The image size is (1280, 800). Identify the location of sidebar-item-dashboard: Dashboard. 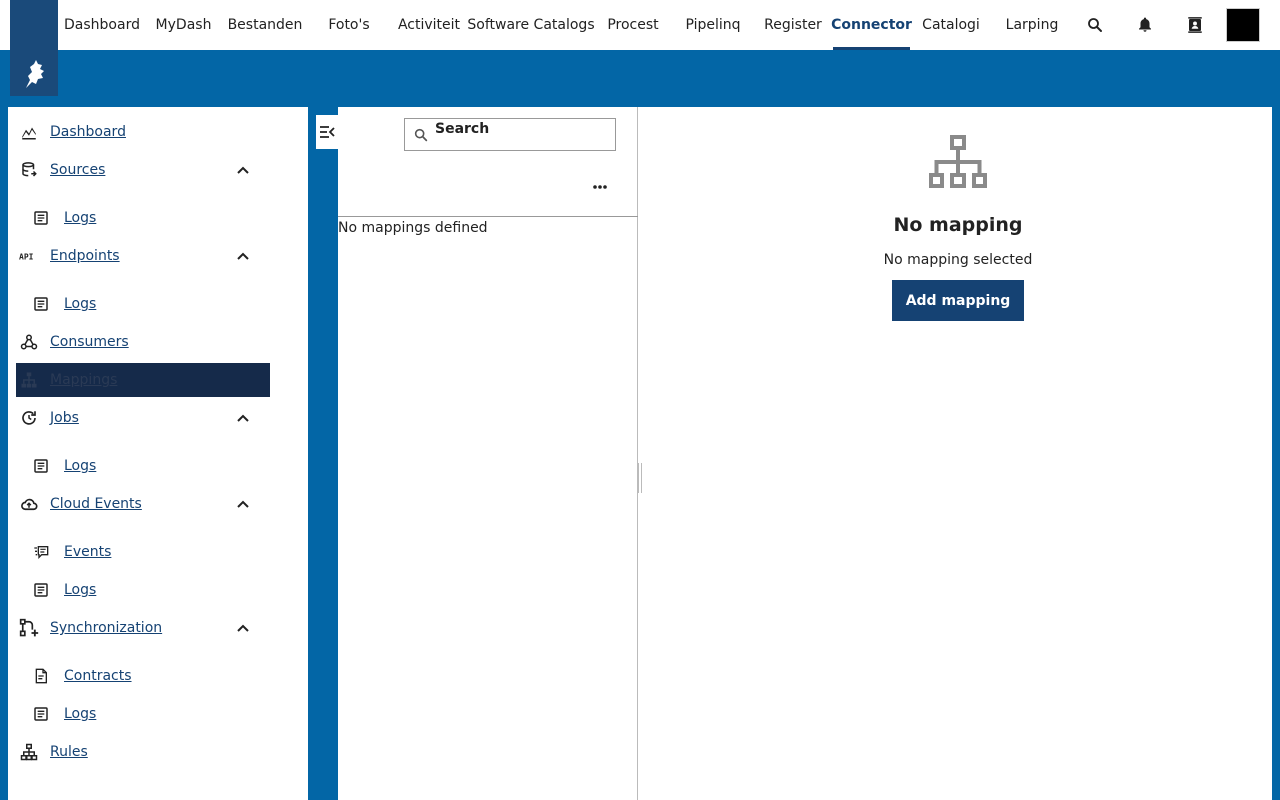
(143, 132).